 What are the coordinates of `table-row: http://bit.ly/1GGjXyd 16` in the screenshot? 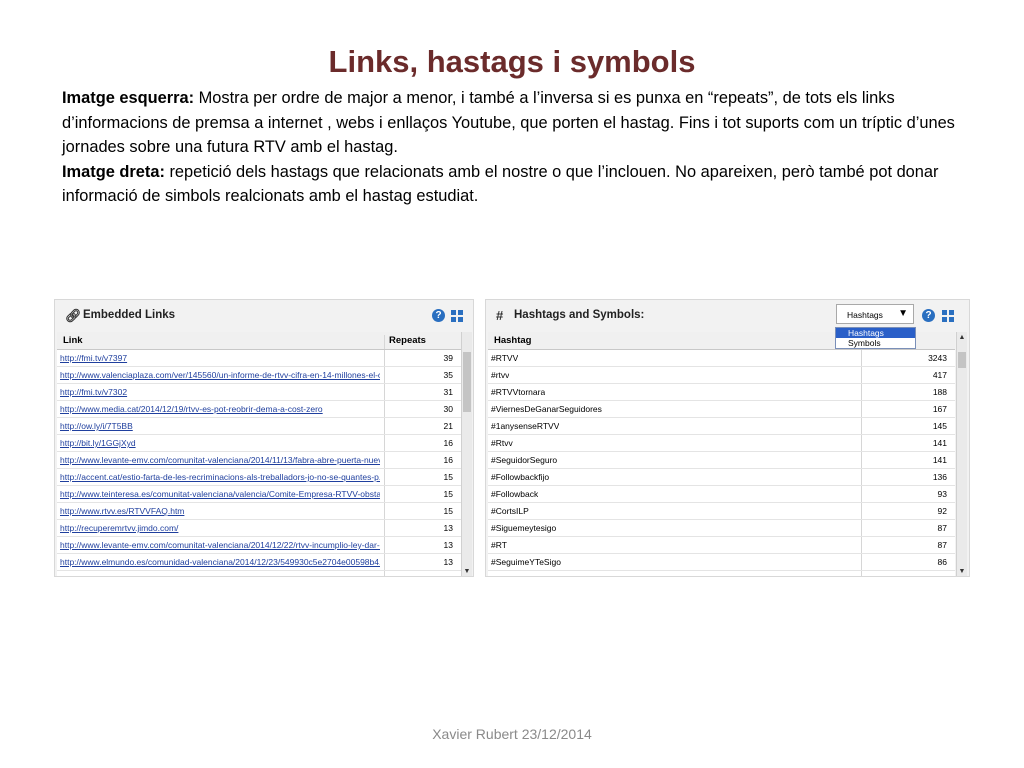 It's located at (259, 443).